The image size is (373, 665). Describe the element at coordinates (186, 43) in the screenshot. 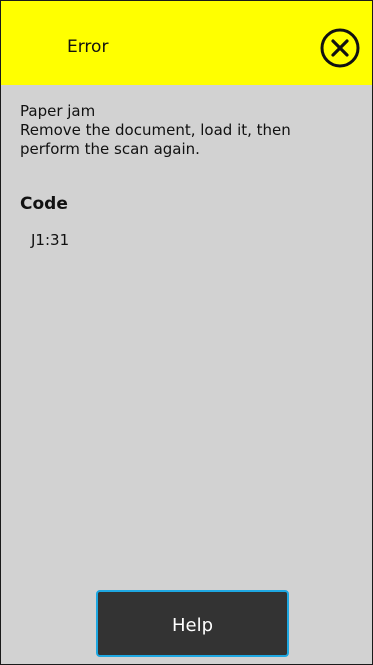

I see `error-header-bar: Error` at that location.